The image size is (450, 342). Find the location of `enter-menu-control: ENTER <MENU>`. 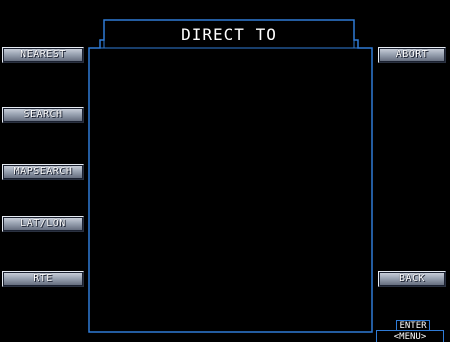

enter-menu-control: ENTER <MENU> is located at coordinates (412, 331).